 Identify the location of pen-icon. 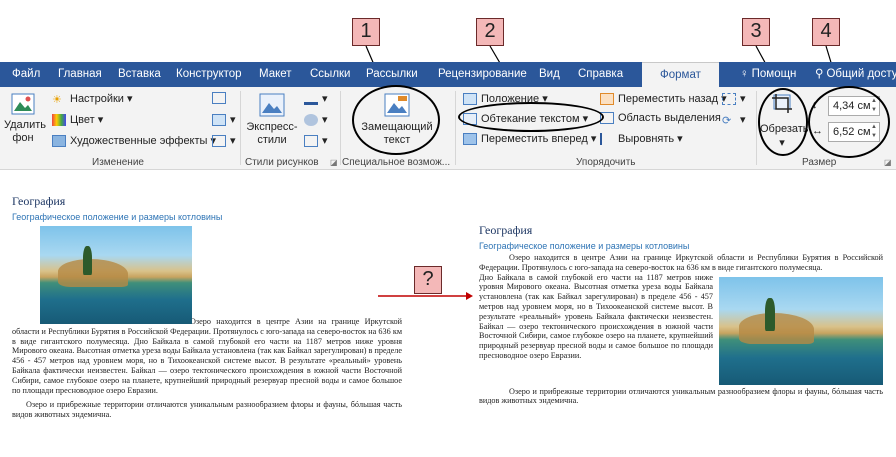
(311, 99).